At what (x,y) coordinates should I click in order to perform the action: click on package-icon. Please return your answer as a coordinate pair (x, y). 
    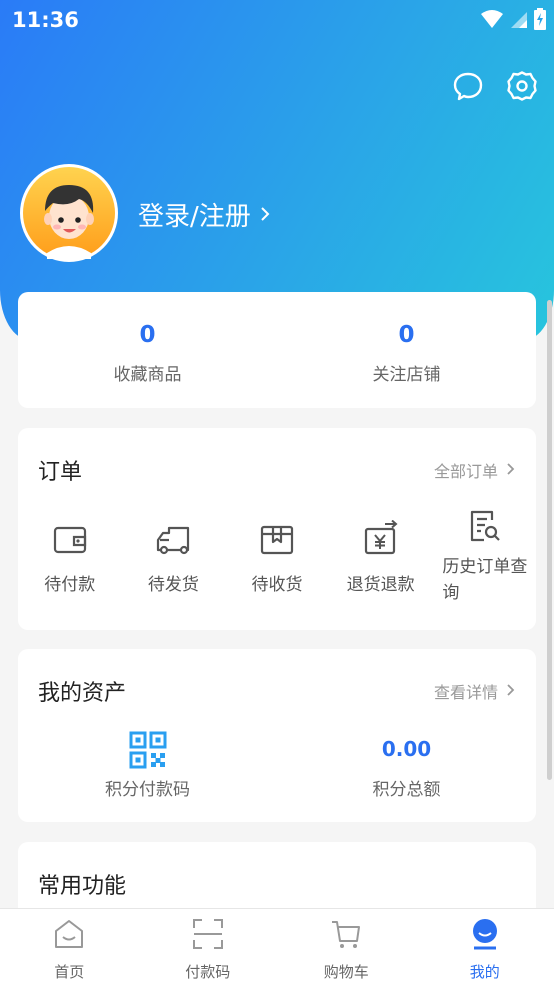
    Looking at the image, I should click on (277, 540).